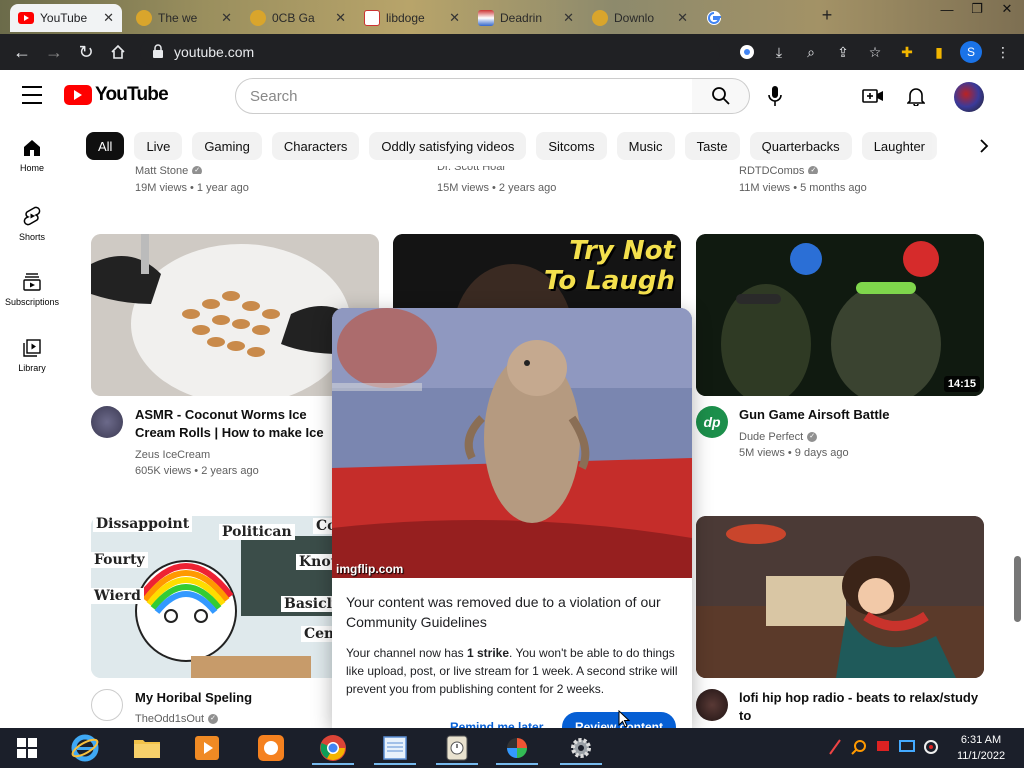 The width and height of the screenshot is (1024, 768). Describe the element at coordinates (747, 52) in the screenshot. I see `google-lens-icon` at that location.